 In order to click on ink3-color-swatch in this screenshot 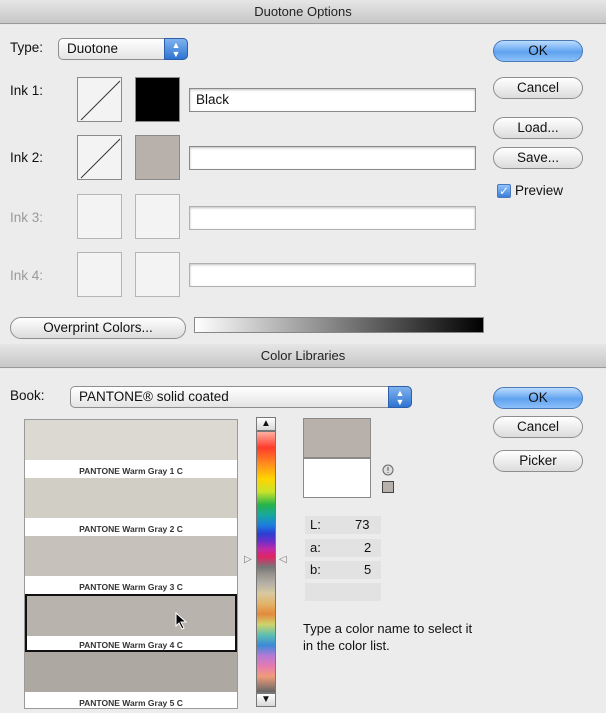, I will do `click(157, 216)`.